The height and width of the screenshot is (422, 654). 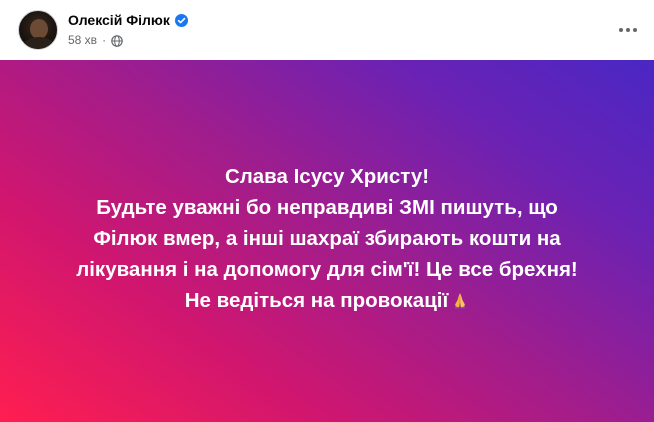 I want to click on post-header: Олексій Філюк 58 хв ·, so click(x=327, y=30).